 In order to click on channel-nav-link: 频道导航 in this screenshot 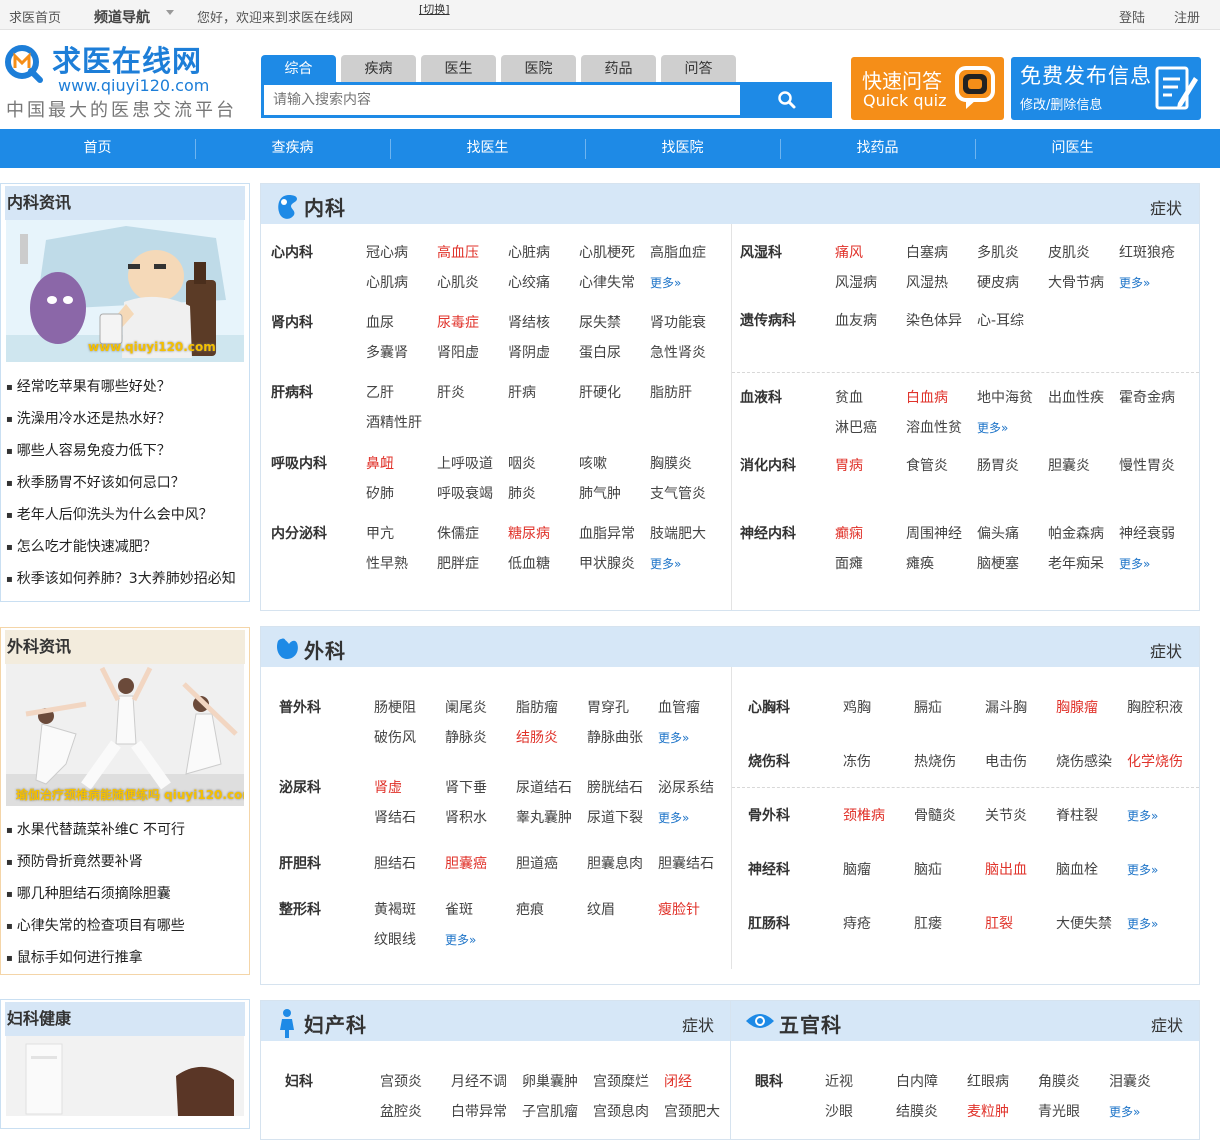, I will do `click(122, 17)`.